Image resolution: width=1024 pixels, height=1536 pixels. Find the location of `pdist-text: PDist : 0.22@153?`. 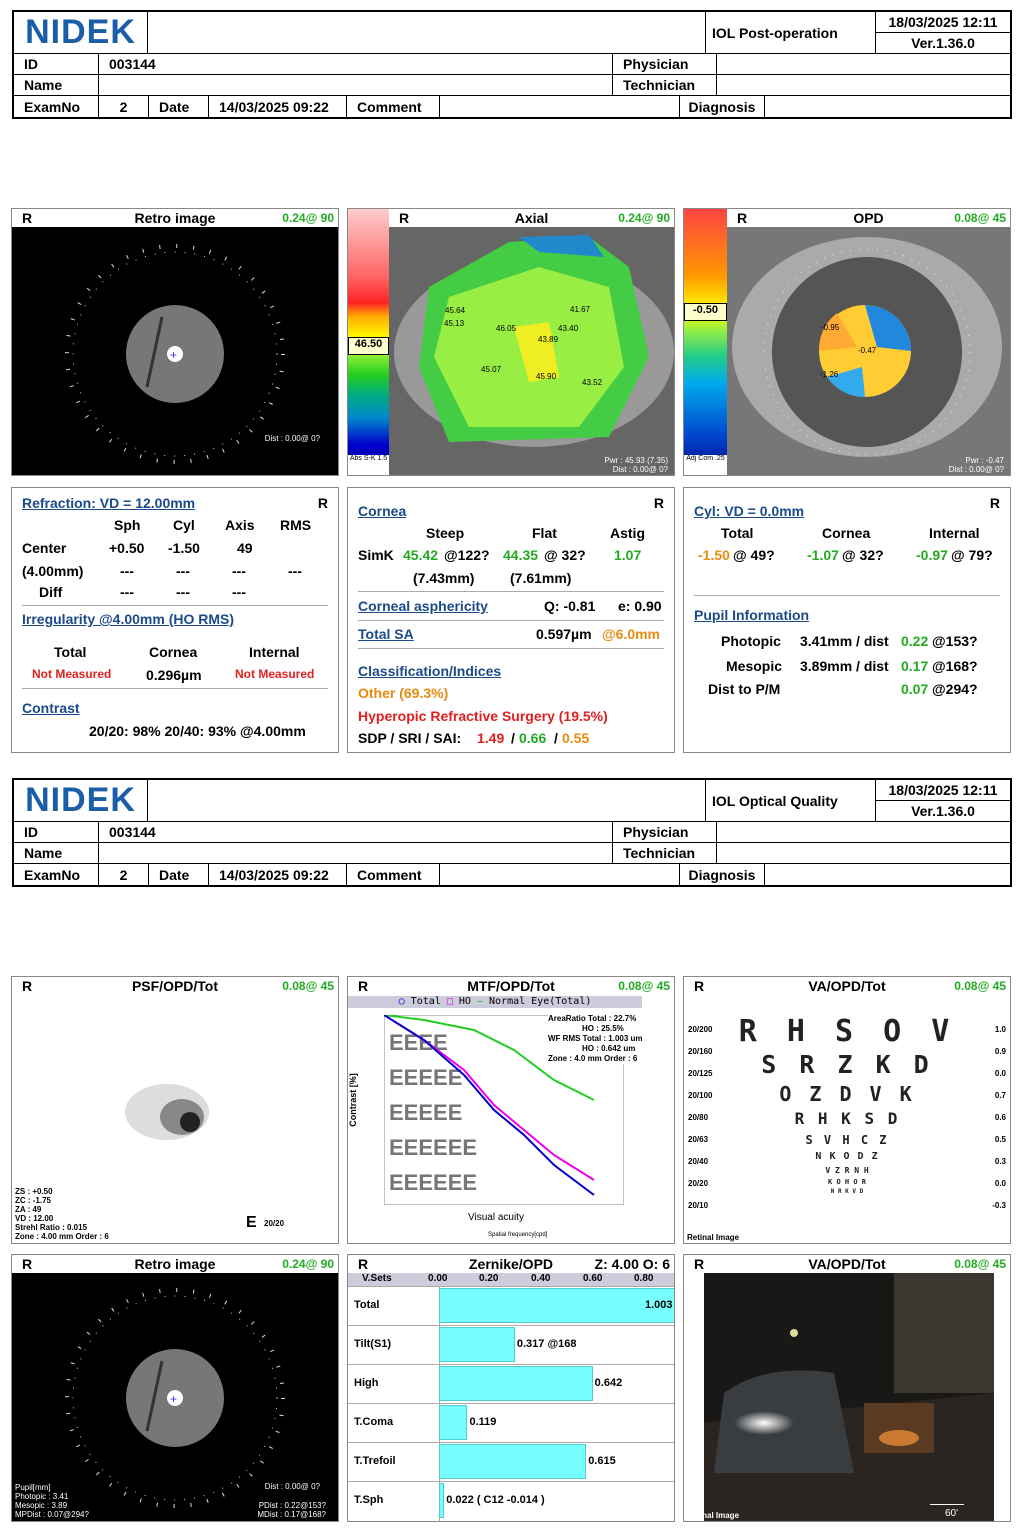

pdist-text: PDist : 0.22@153? is located at coordinates (292, 1505).